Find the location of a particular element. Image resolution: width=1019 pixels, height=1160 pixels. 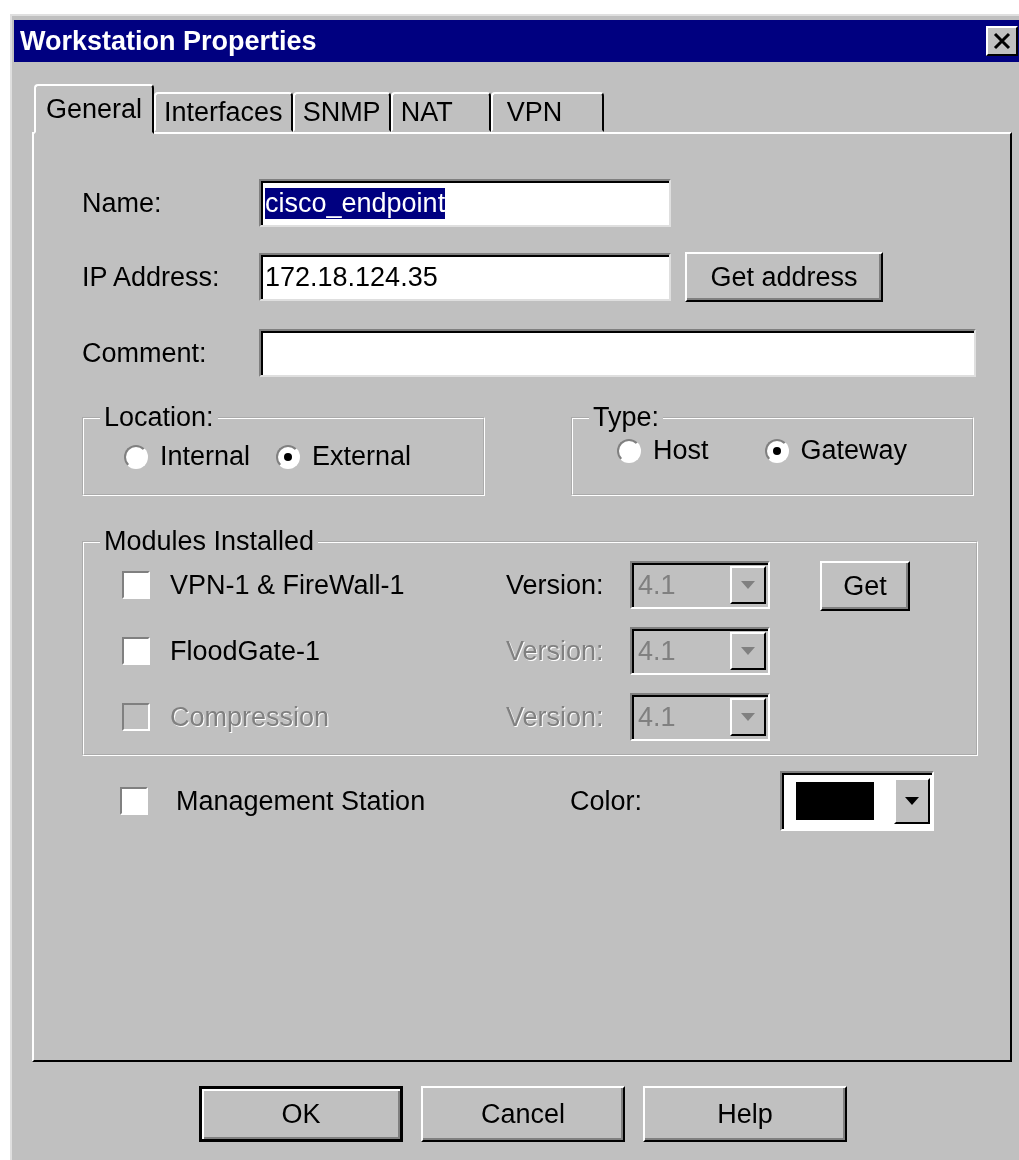

get-address-button: Get address is located at coordinates (784, 277).